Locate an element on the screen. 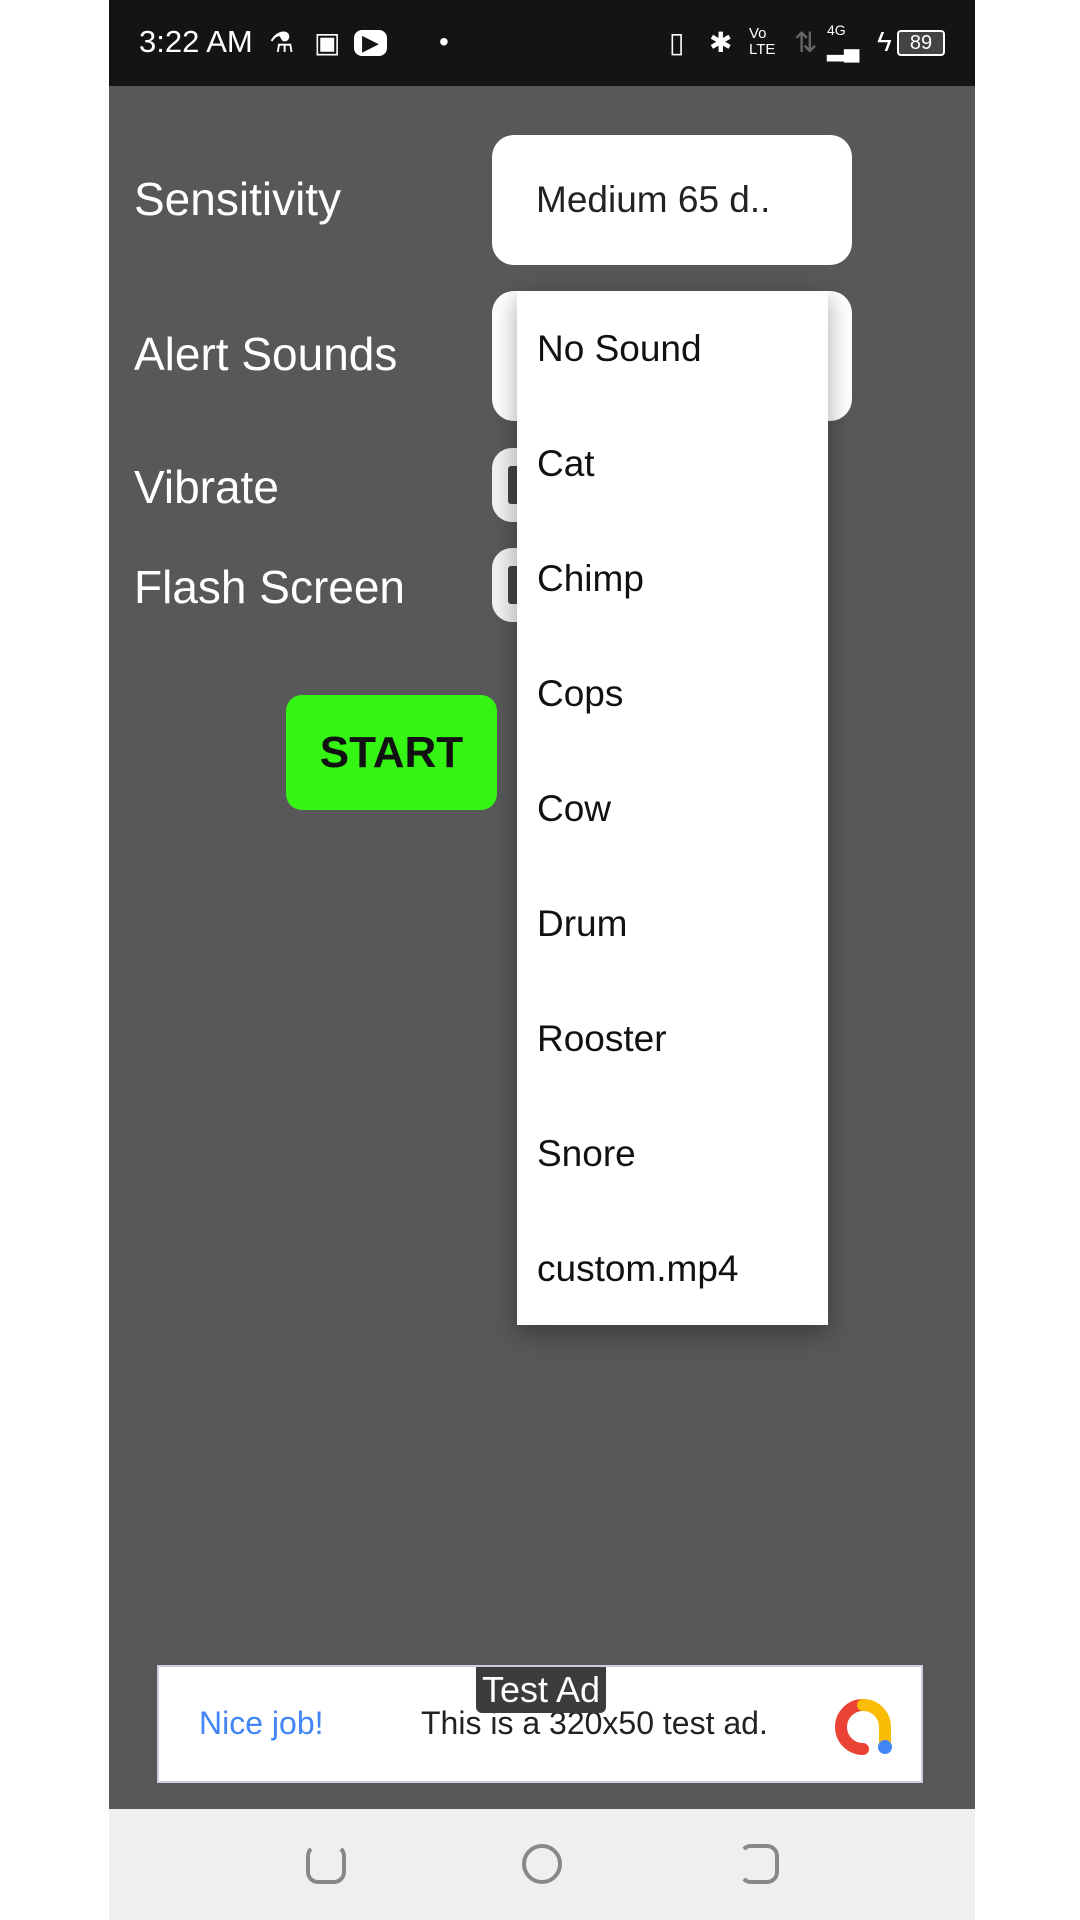  alert-sounds-label: Alert Sounds is located at coordinates (266, 354).